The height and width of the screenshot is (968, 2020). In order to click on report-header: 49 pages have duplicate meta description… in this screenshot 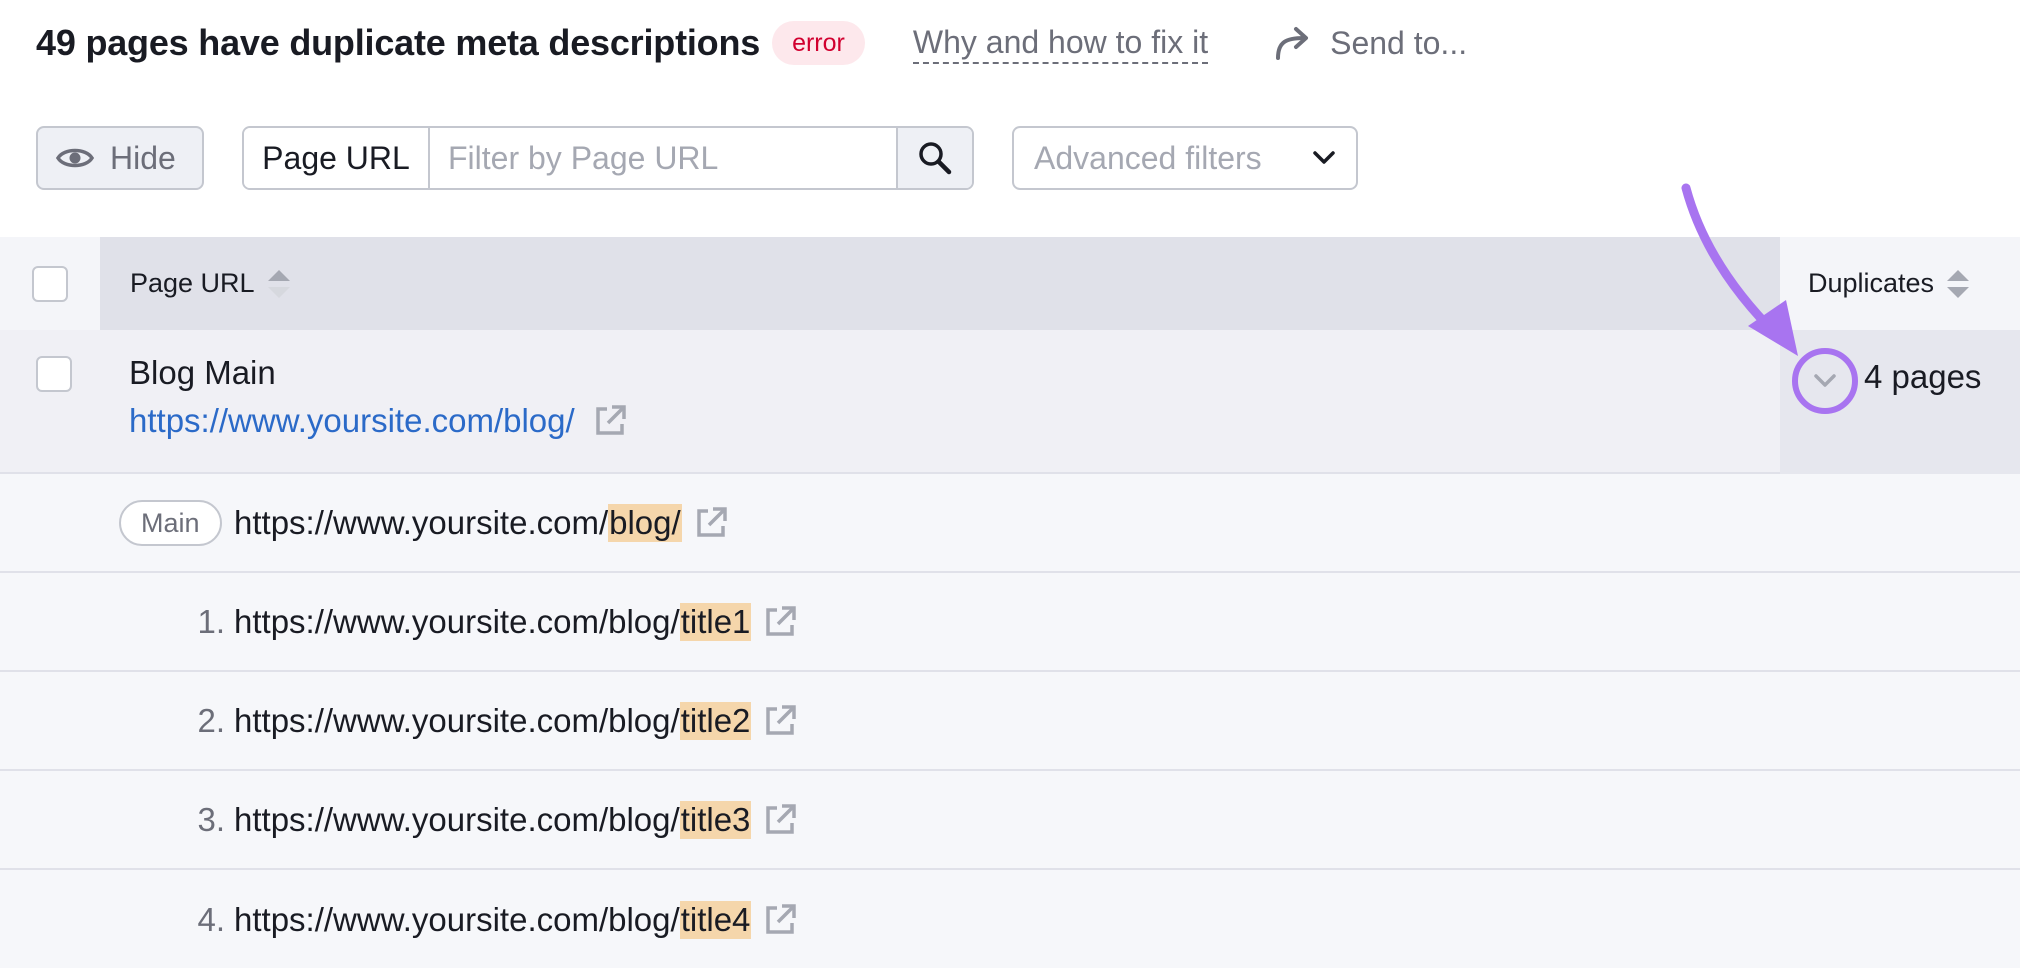, I will do `click(751, 43)`.